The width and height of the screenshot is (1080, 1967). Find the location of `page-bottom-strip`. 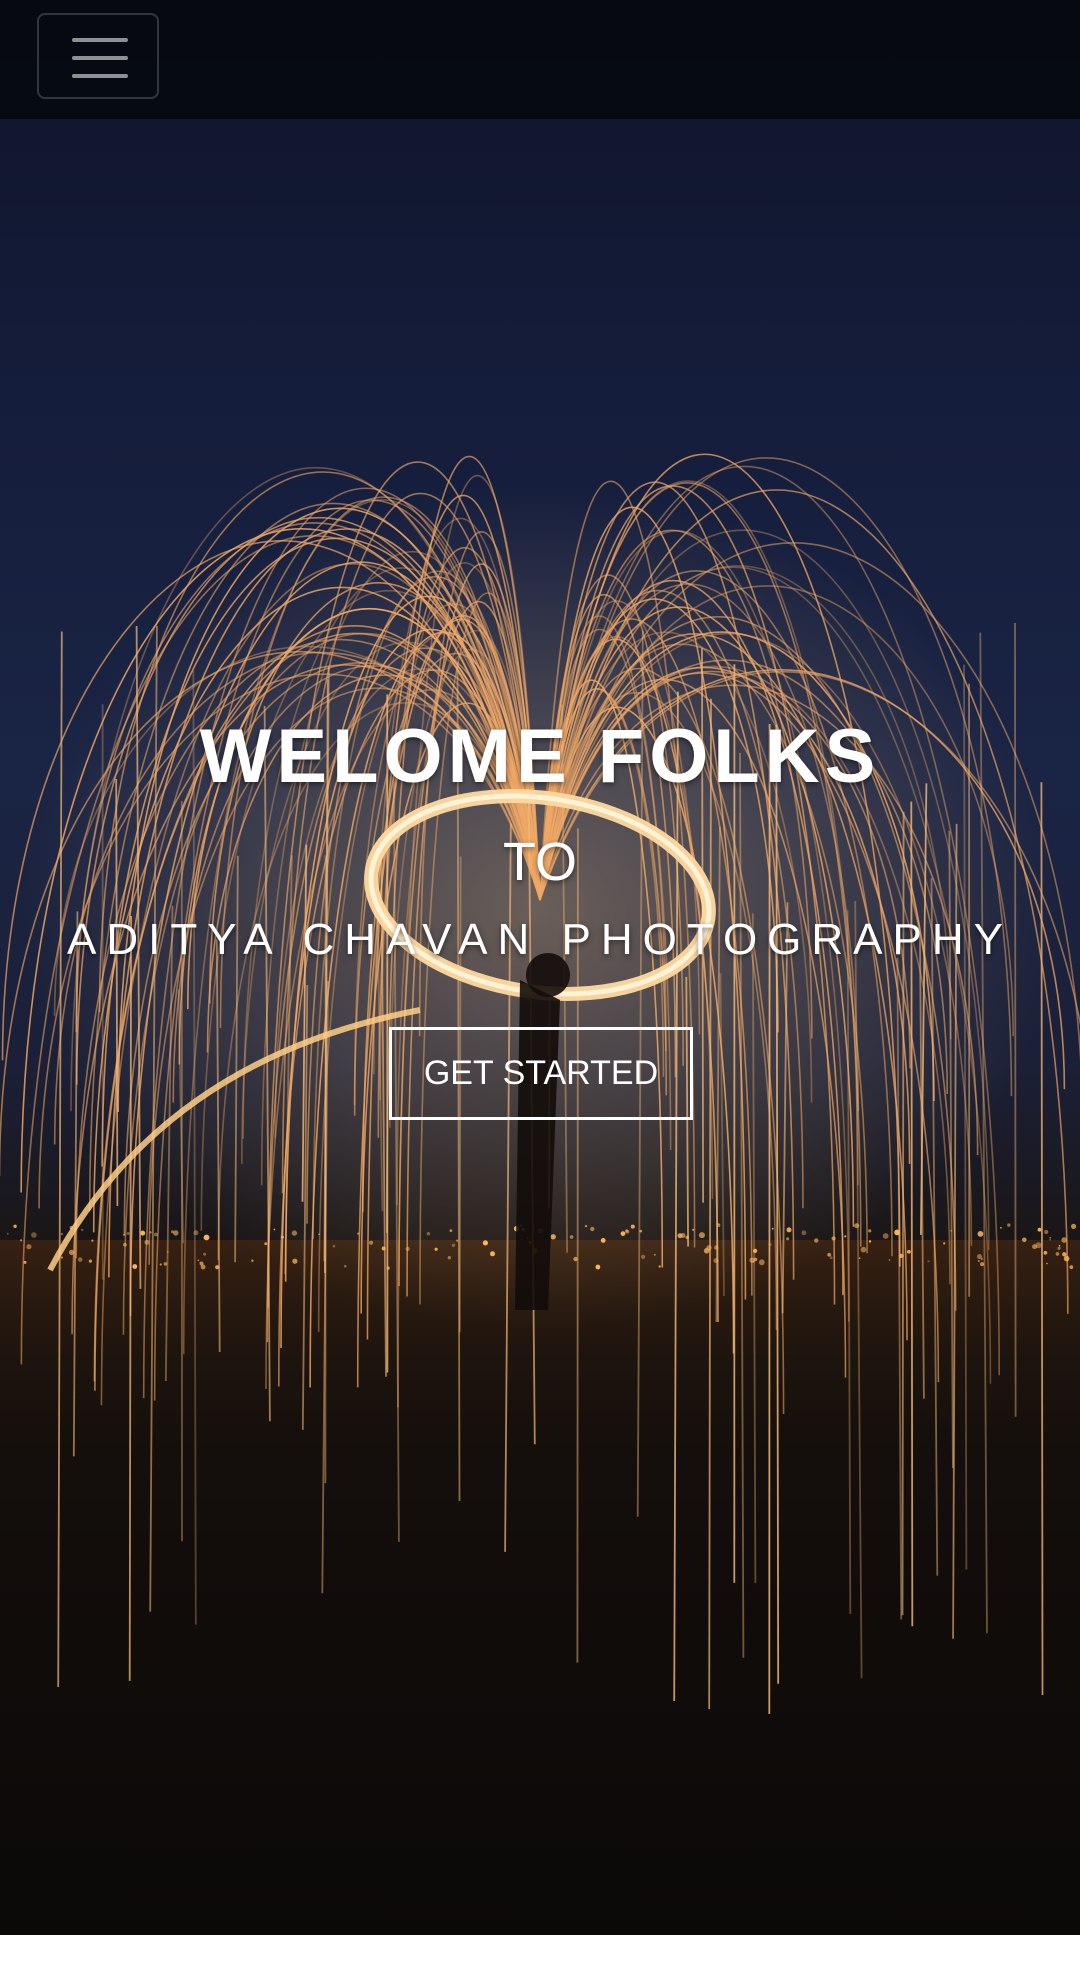

page-bottom-strip is located at coordinates (540, 1951).